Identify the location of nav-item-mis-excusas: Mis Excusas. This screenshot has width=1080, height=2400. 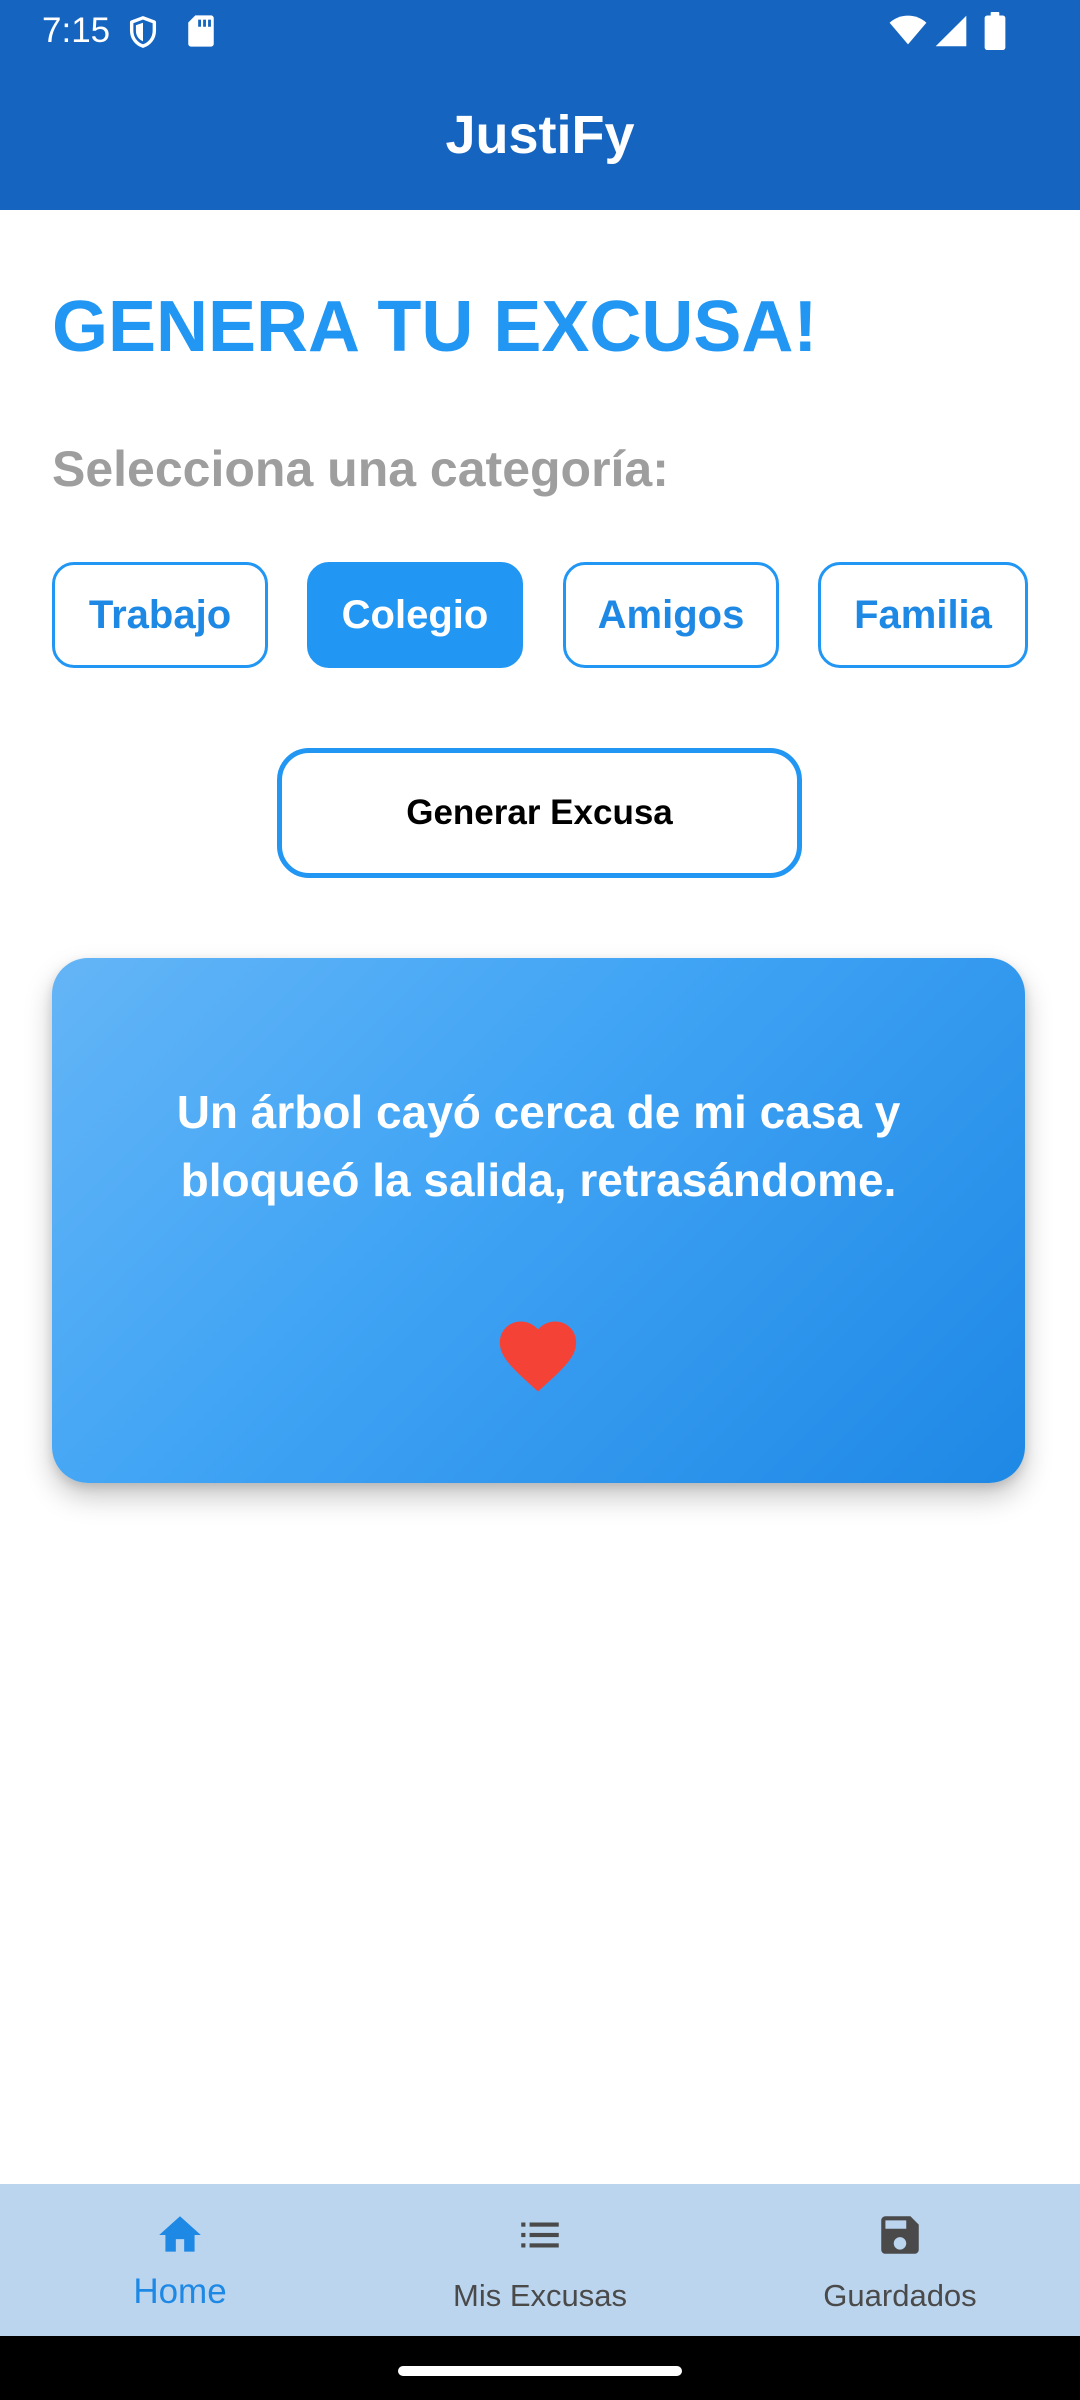
(540, 2260).